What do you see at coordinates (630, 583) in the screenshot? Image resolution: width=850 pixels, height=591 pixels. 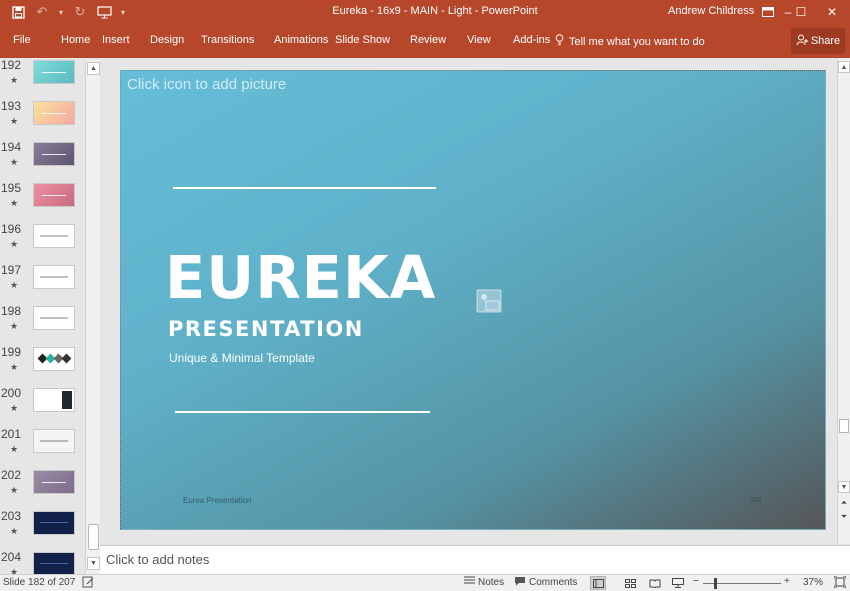 I see `slide-sorter-view-icon` at bounding box center [630, 583].